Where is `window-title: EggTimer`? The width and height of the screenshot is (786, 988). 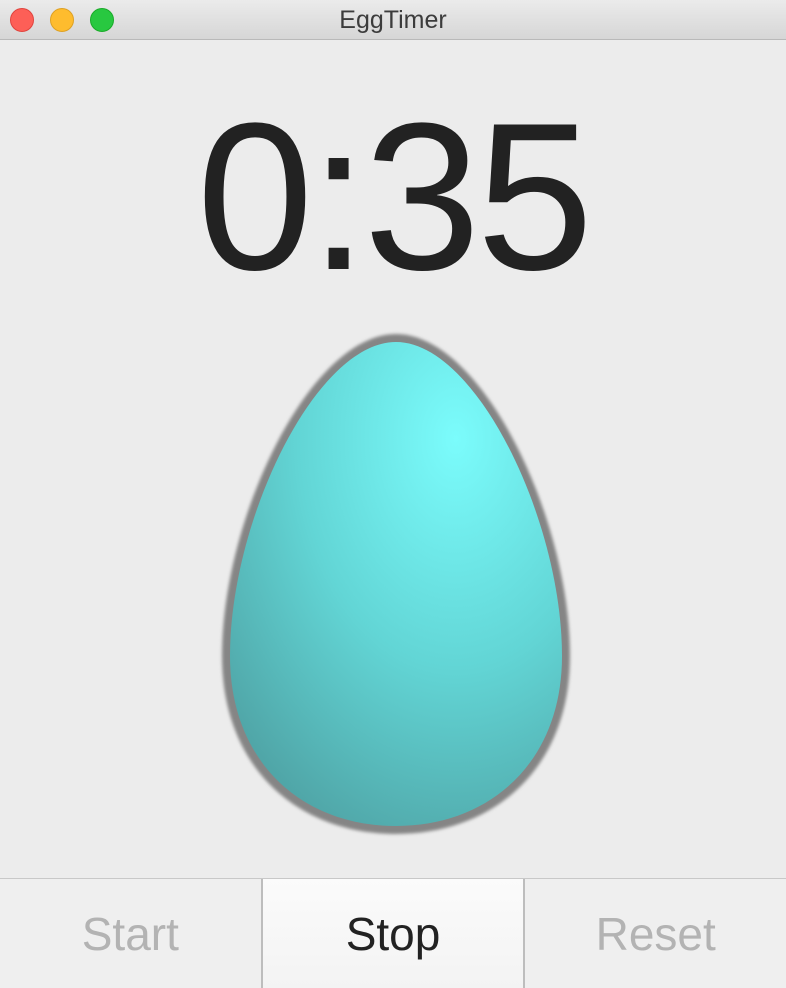 window-title: EggTimer is located at coordinates (393, 20).